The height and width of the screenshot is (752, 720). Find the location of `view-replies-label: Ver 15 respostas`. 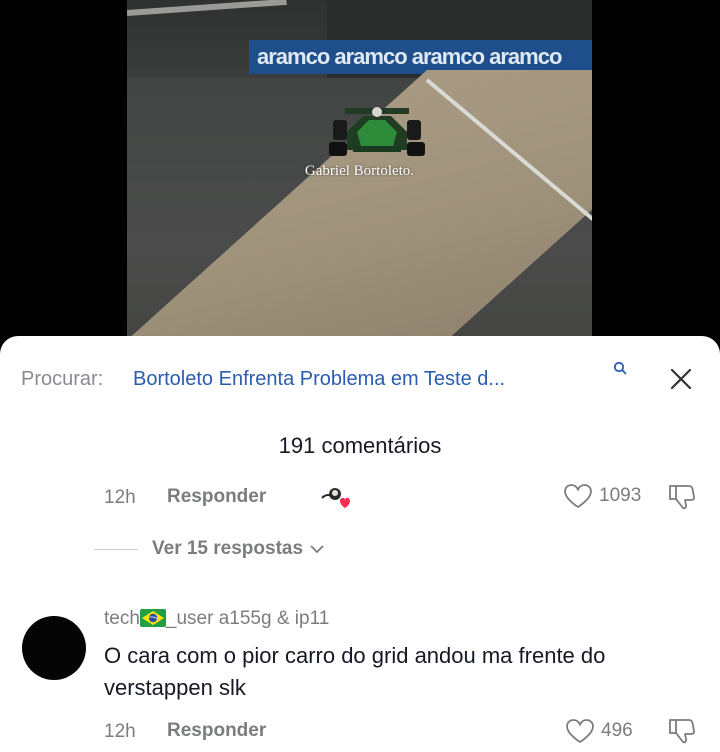

view-replies-label: Ver 15 respostas is located at coordinates (228, 548).